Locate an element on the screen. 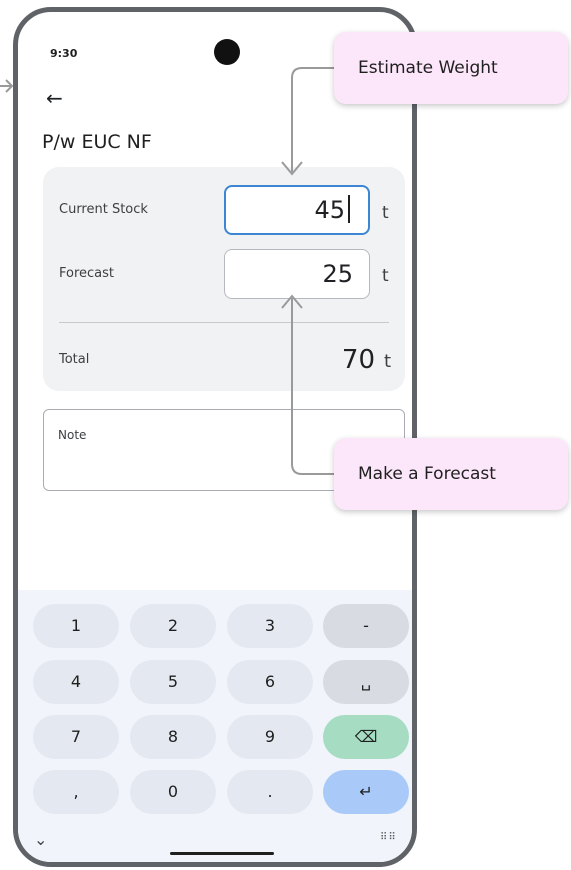  estimate-weight-callout: Estimate Weight is located at coordinates (451, 68).